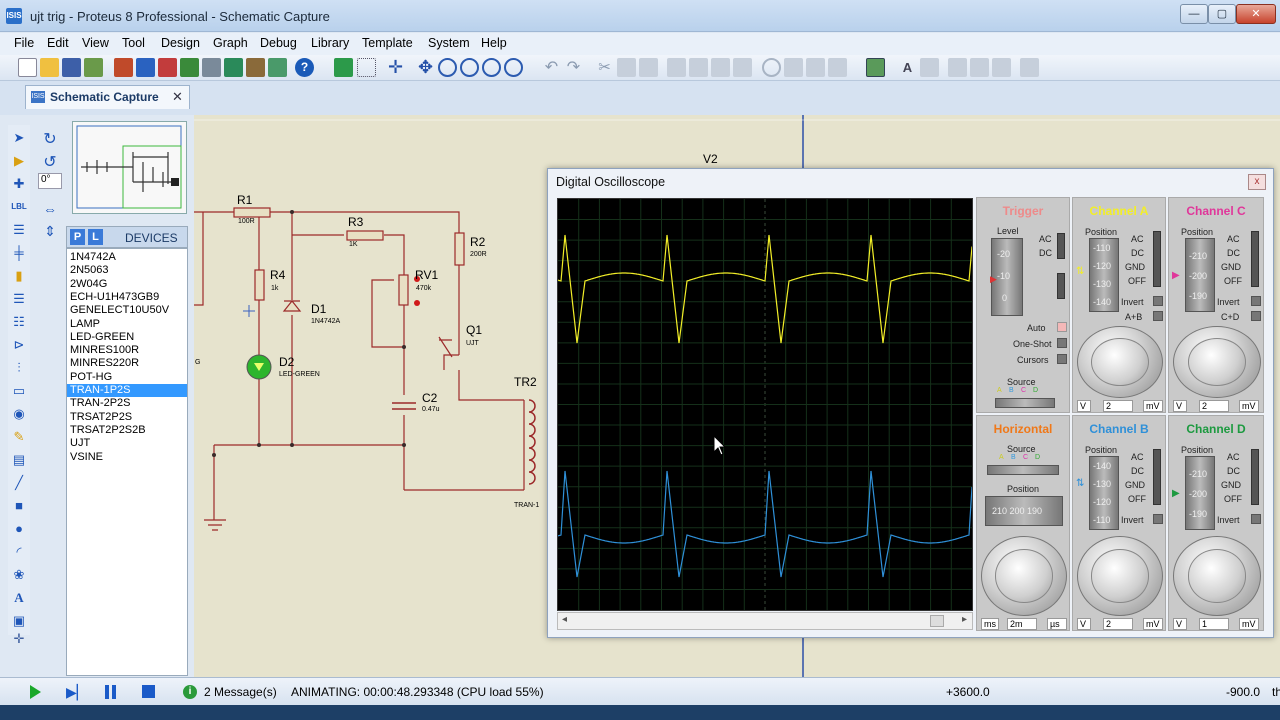 The height and width of the screenshot is (720, 1280). Describe the element at coordinates (957, 67) in the screenshot. I see `new-sheet-icon` at that location.